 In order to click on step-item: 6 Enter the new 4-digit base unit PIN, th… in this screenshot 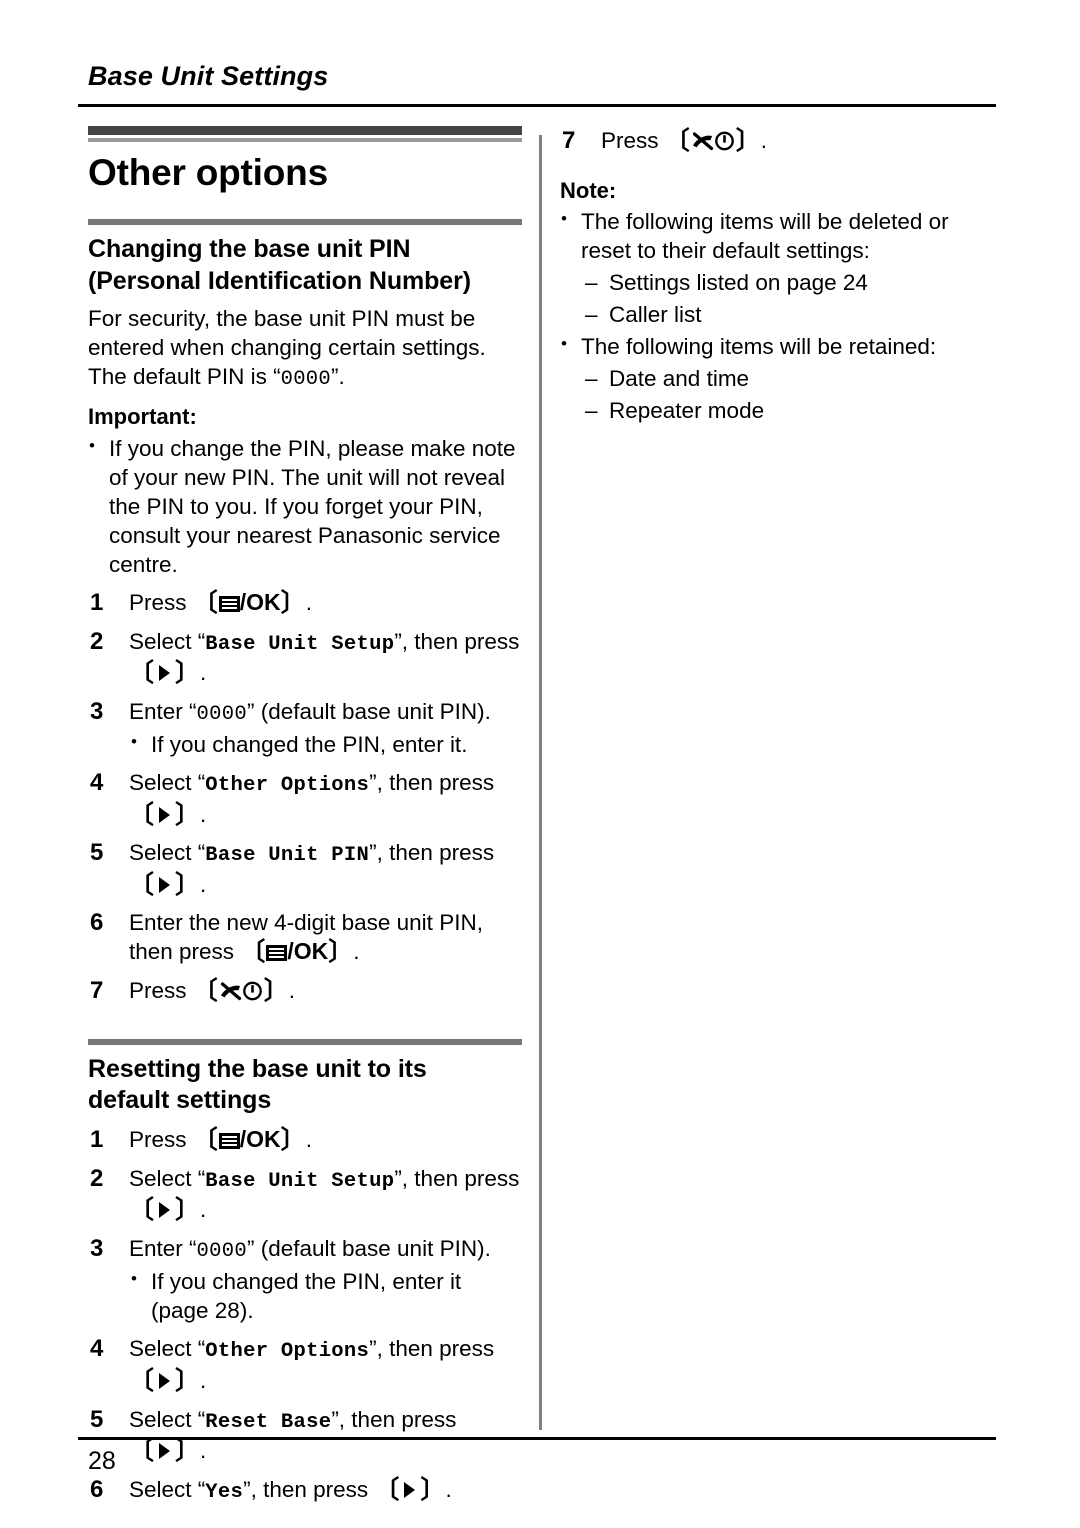, I will do `click(305, 937)`.